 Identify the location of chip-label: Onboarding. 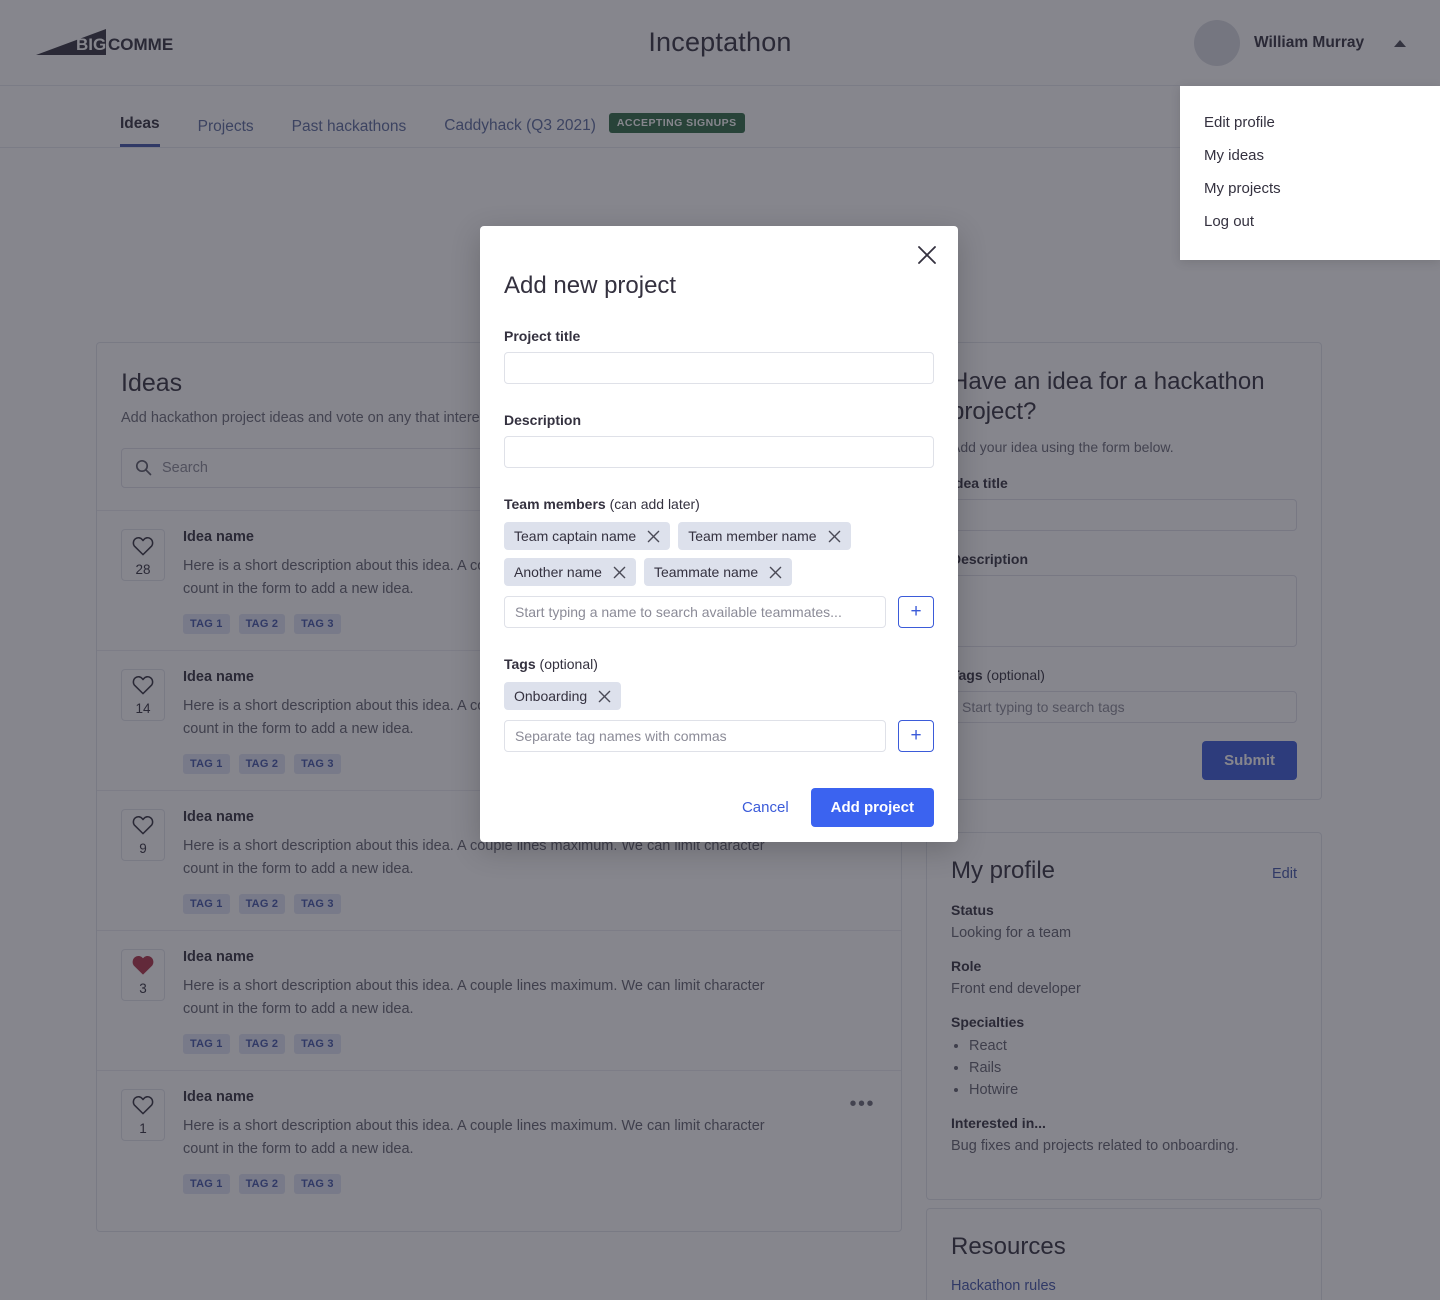
(551, 696).